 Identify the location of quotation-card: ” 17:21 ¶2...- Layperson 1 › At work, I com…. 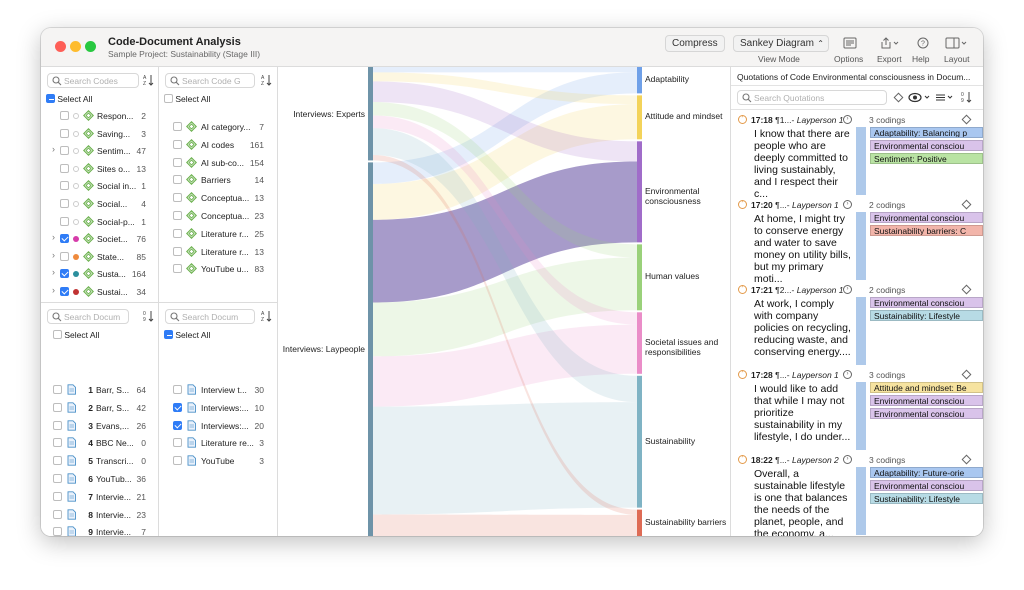
(857, 325).